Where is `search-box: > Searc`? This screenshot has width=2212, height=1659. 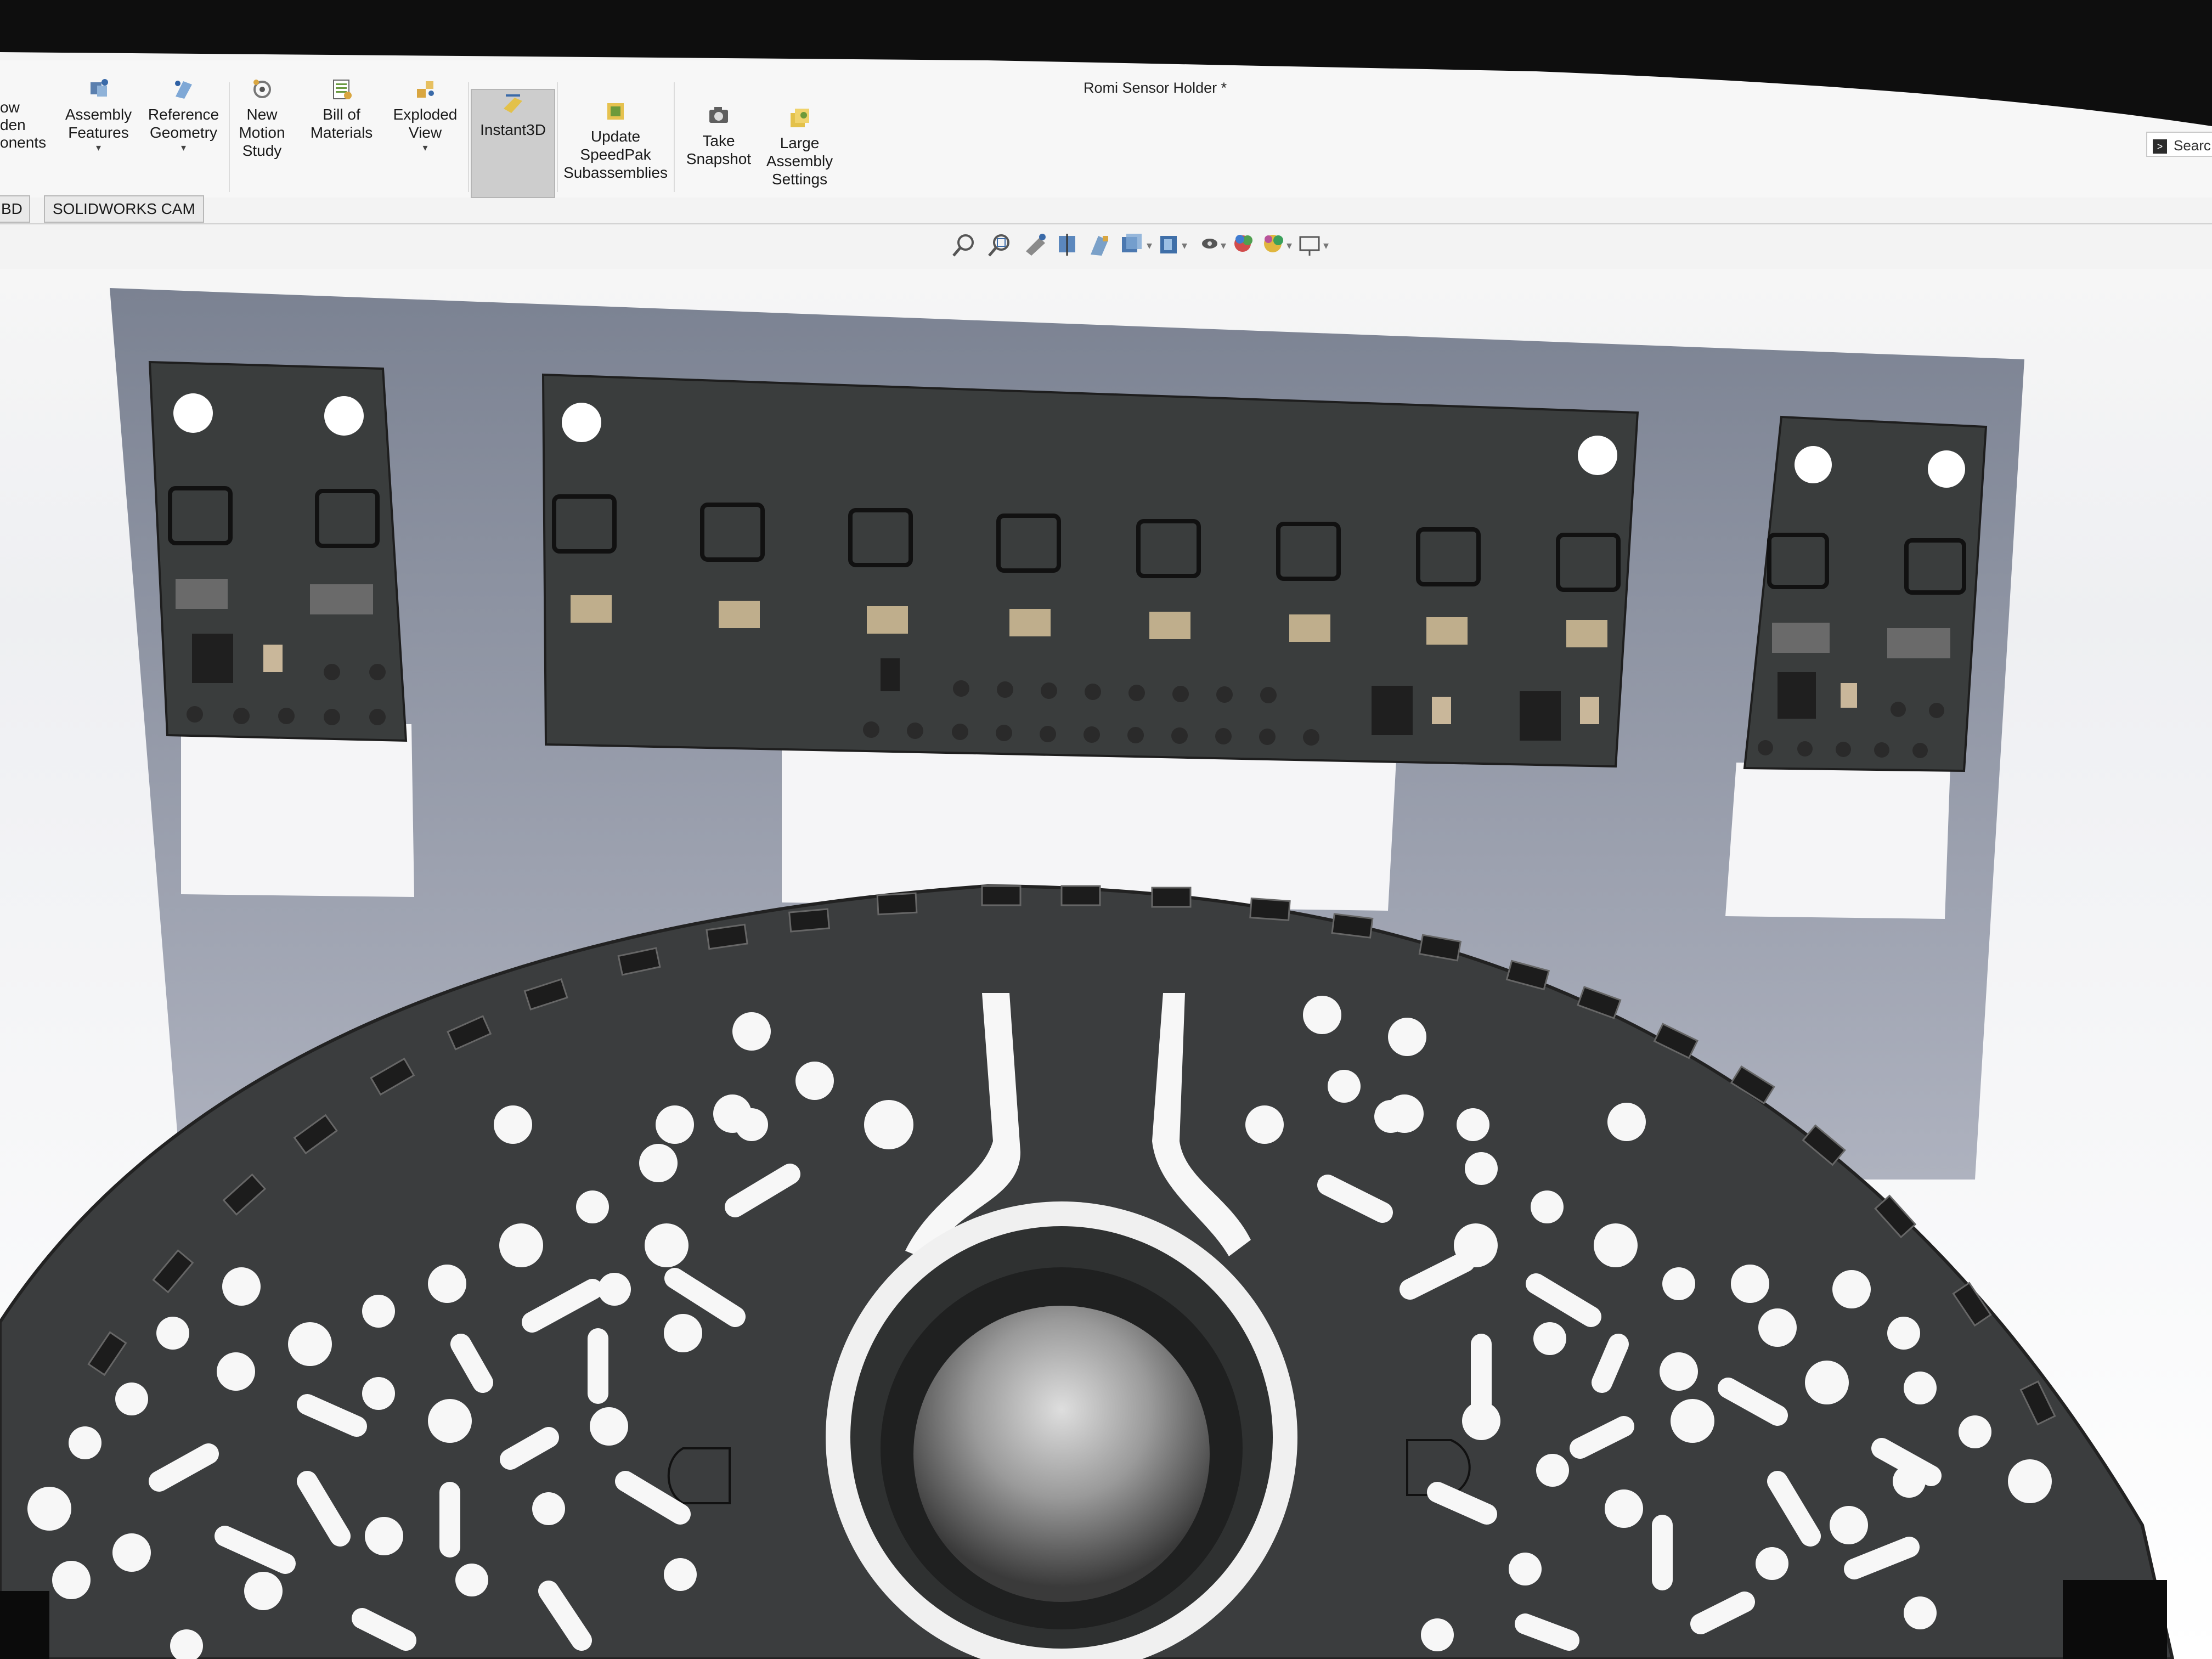 search-box: > Searc is located at coordinates (2179, 144).